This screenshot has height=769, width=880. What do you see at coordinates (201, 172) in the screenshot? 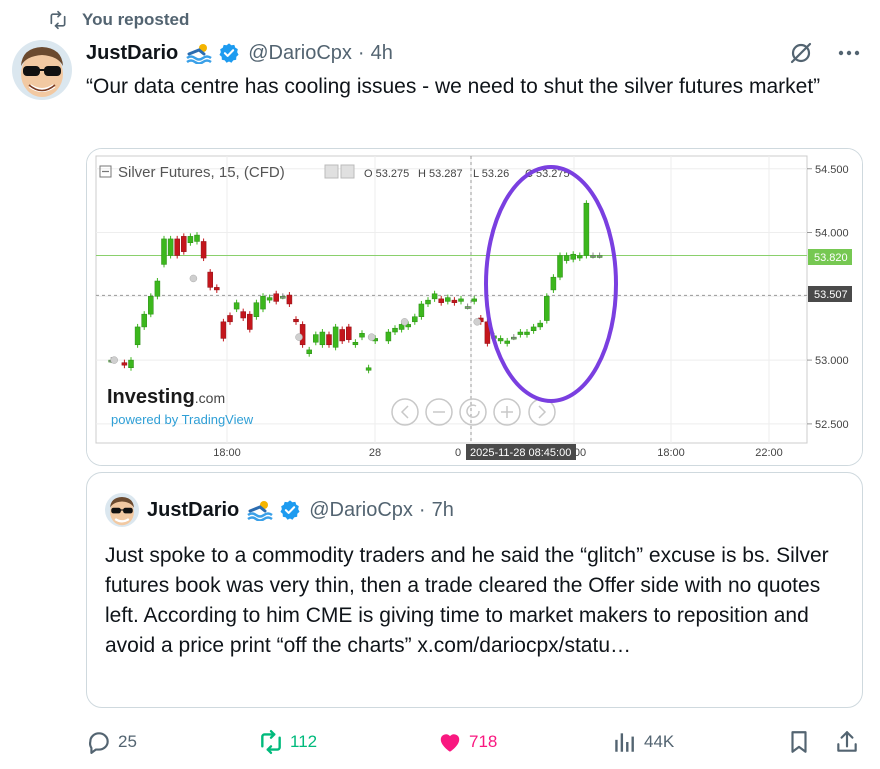
I see `chart-title: Silver Futures, 15, (CFD)` at bounding box center [201, 172].